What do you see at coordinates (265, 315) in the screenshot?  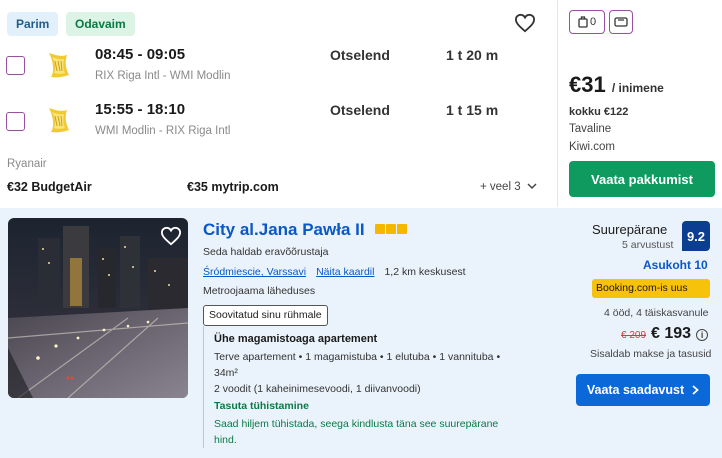 I see `recommended-badge: Soovitatud sinu rühmale` at bounding box center [265, 315].